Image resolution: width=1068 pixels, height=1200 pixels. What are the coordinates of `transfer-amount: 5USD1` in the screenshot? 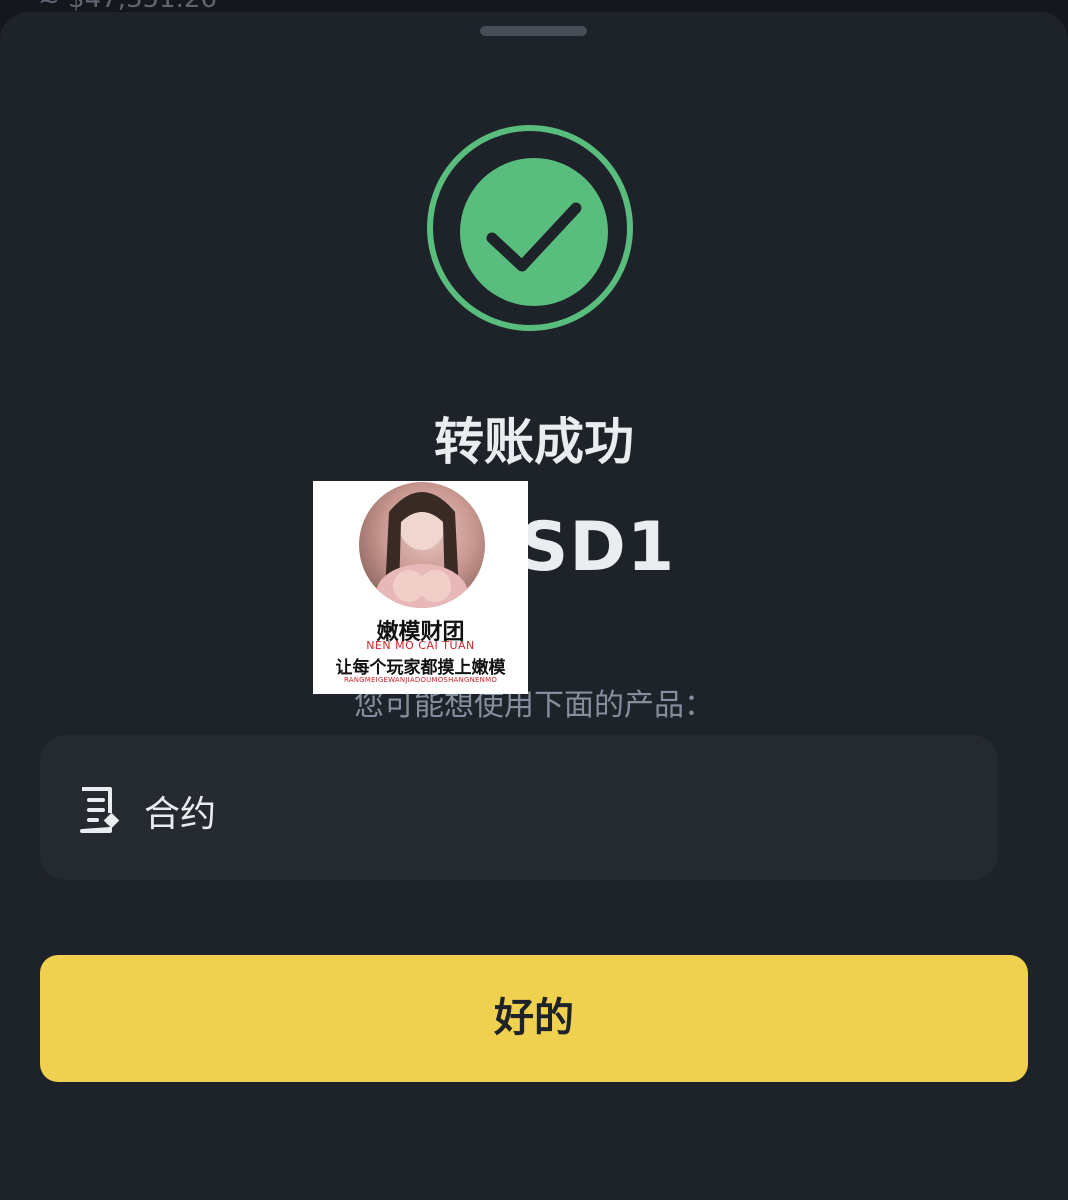 It's located at (534, 547).